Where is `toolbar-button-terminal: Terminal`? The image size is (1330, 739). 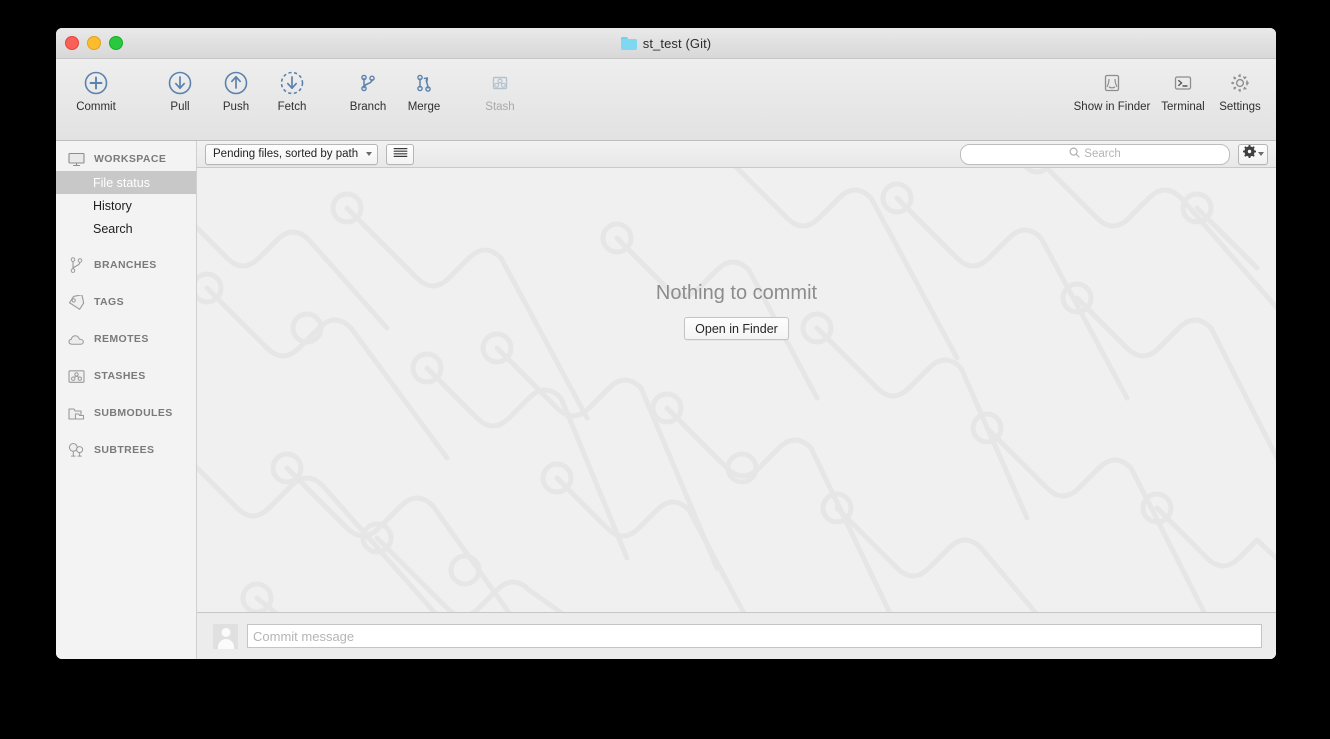
toolbar-button-terminal: Terminal is located at coordinates (1183, 89).